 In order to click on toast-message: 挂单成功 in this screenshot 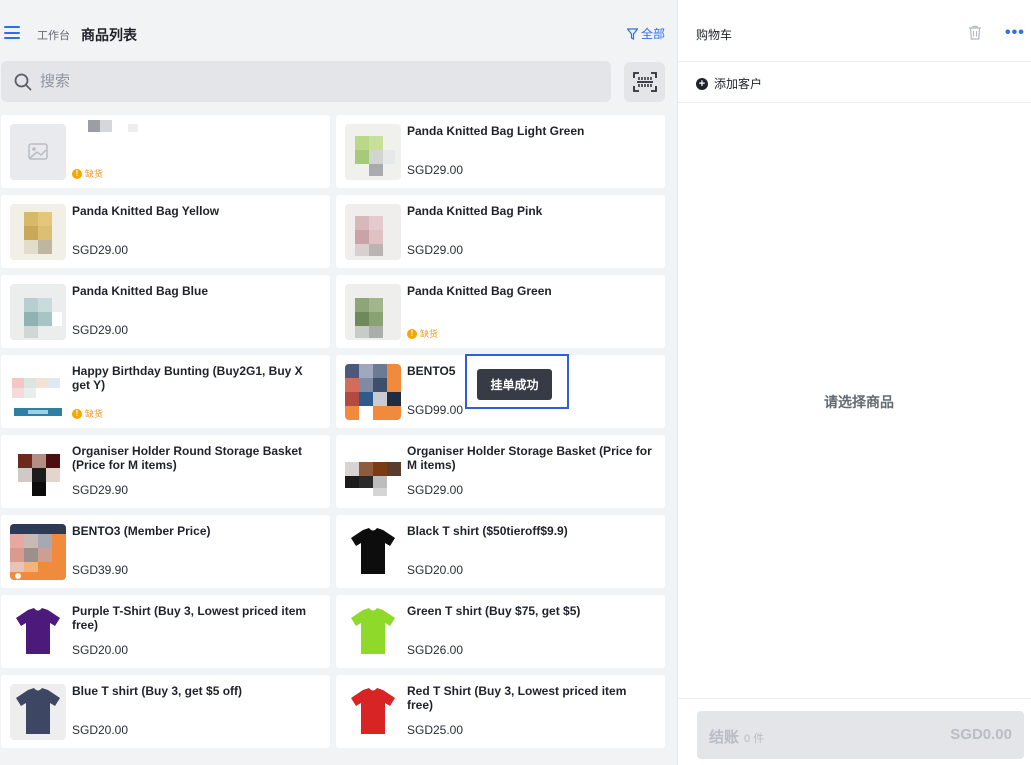, I will do `click(514, 384)`.